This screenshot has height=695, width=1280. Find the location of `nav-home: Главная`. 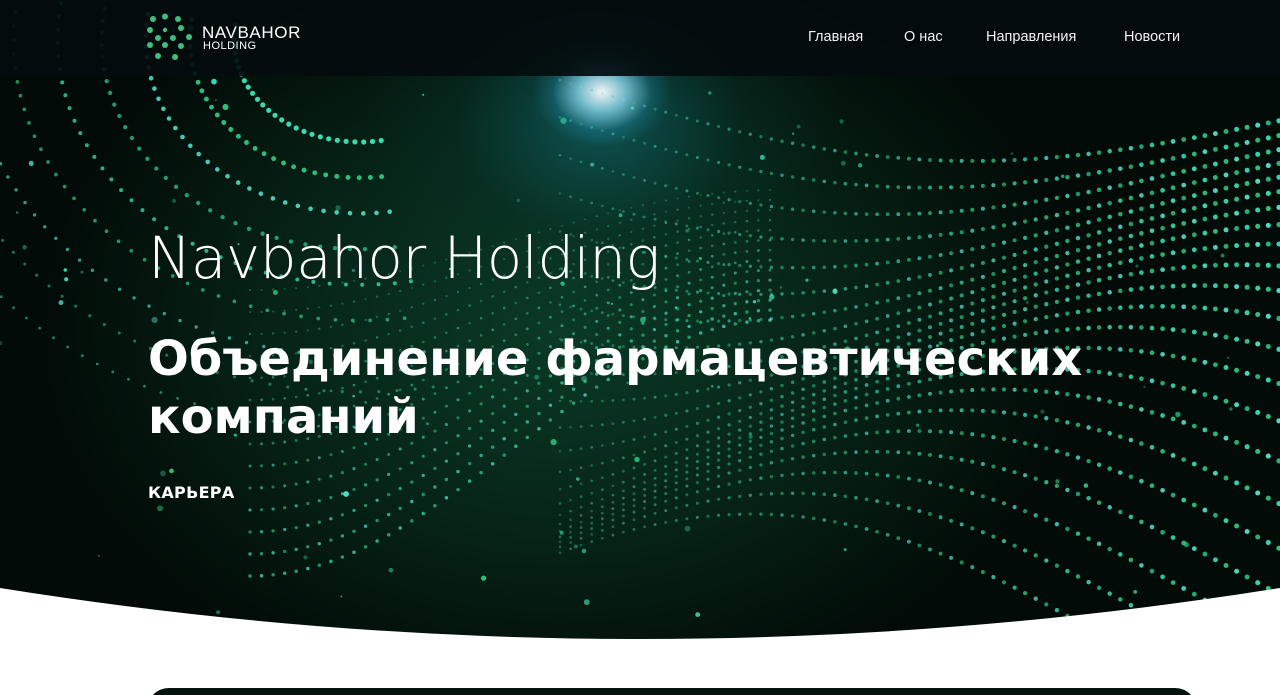

nav-home: Главная is located at coordinates (835, 37).